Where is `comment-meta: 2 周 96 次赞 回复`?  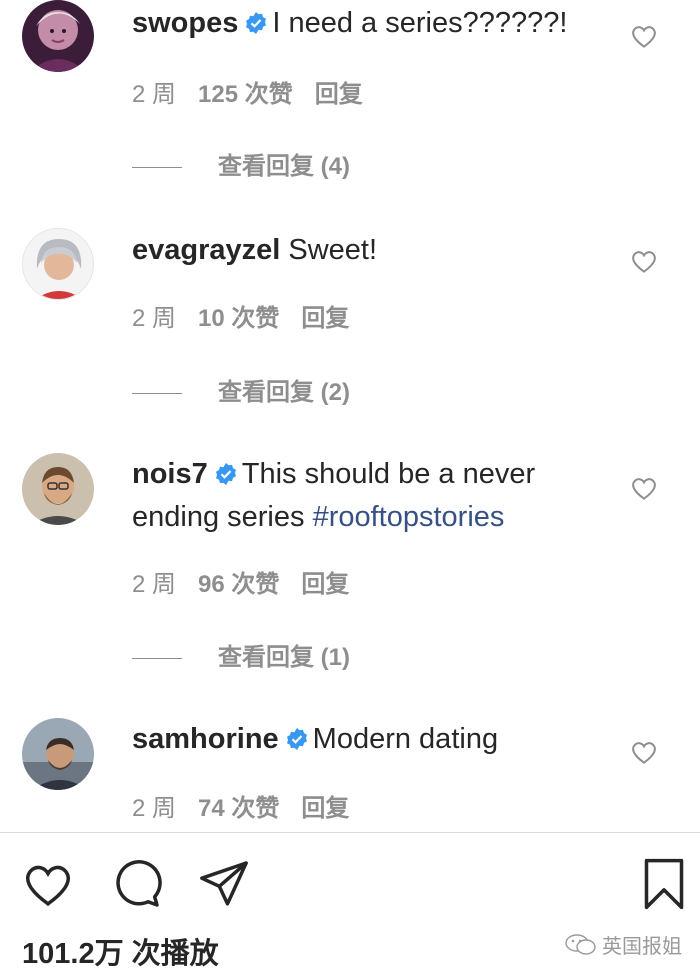 comment-meta: 2 周 96 次赞 回复 is located at coordinates (251, 581).